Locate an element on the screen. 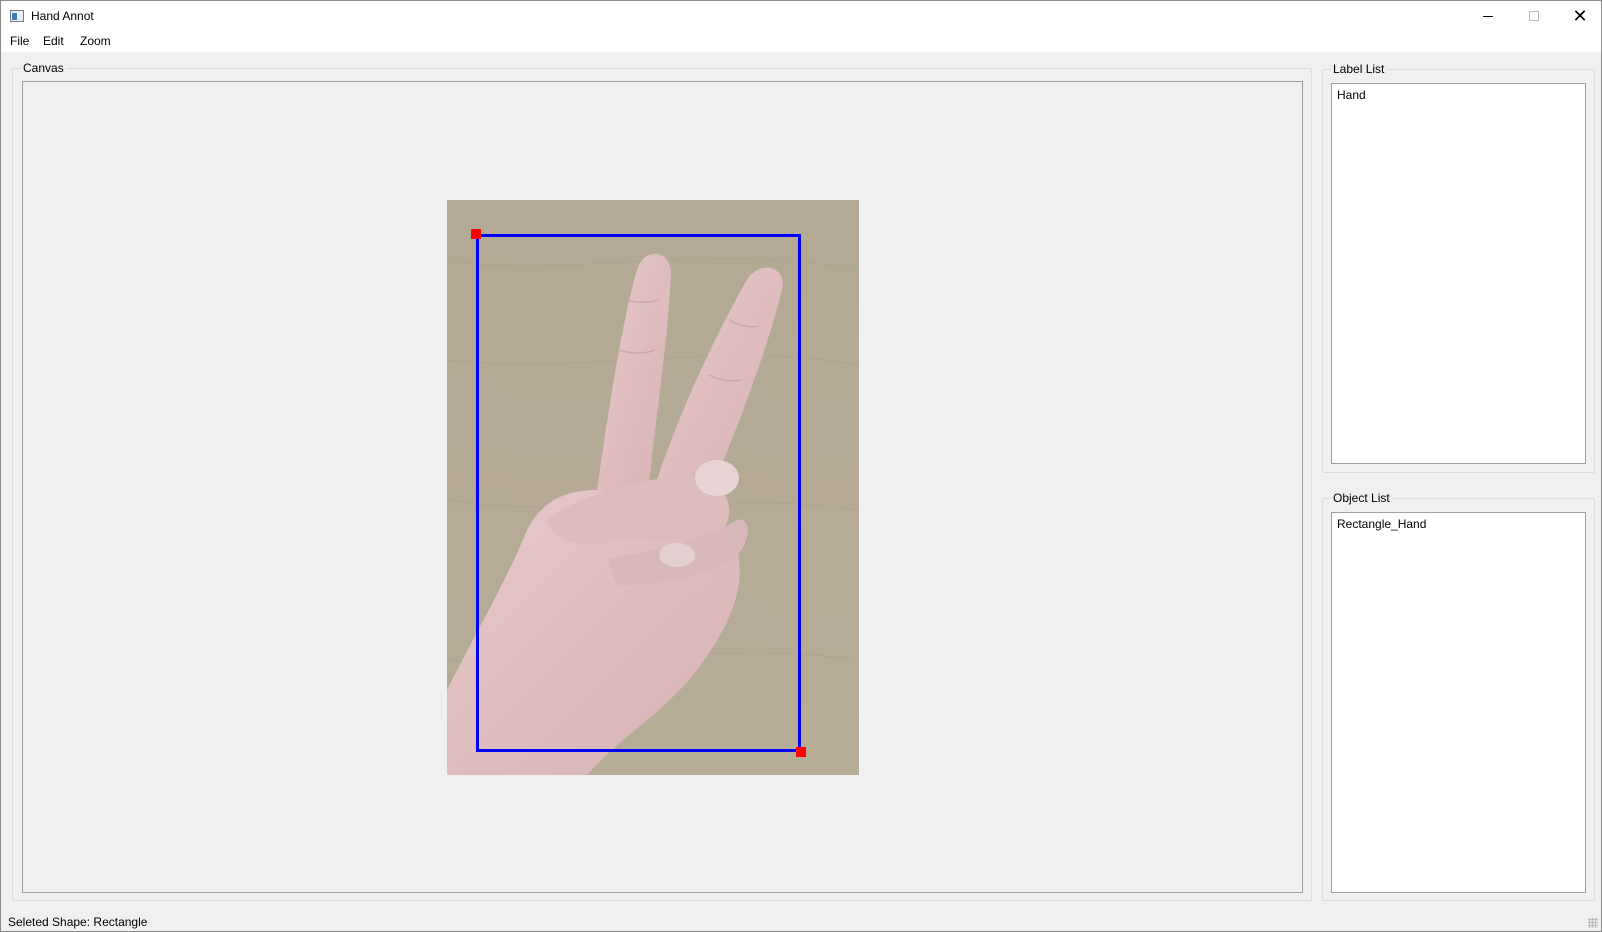 The width and height of the screenshot is (1602, 932). object-list-title: Object List is located at coordinates (1361, 498).